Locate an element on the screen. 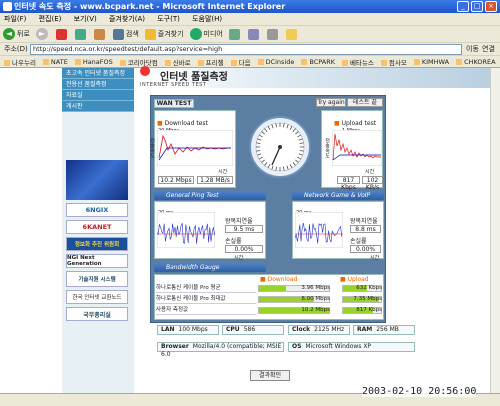  download-value: 10.2 Mbps is located at coordinates (315, 310).